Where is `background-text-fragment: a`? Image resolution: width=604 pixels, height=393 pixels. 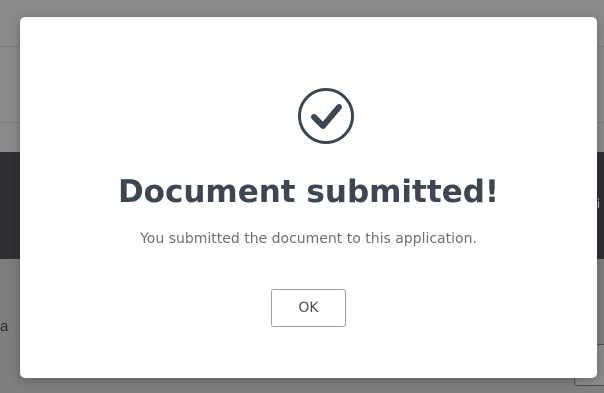
background-text-fragment: a is located at coordinates (4, 326).